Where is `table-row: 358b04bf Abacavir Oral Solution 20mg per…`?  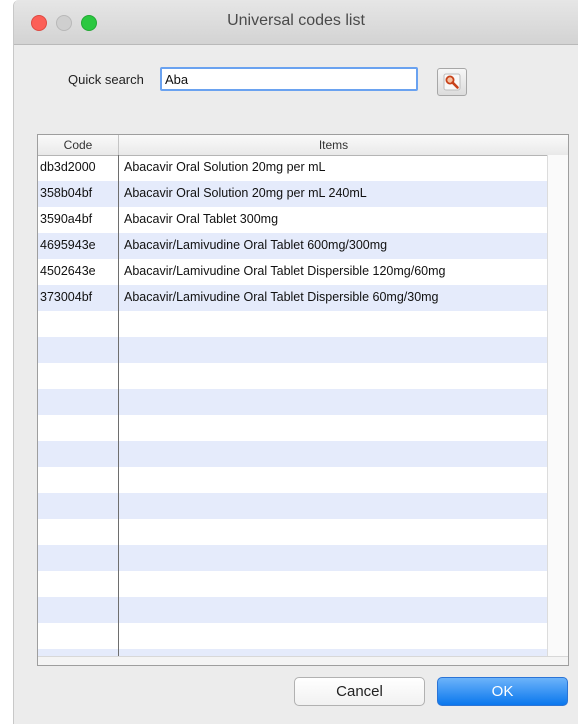
table-row: 358b04bf Abacavir Oral Solution 20mg per… is located at coordinates (293, 194).